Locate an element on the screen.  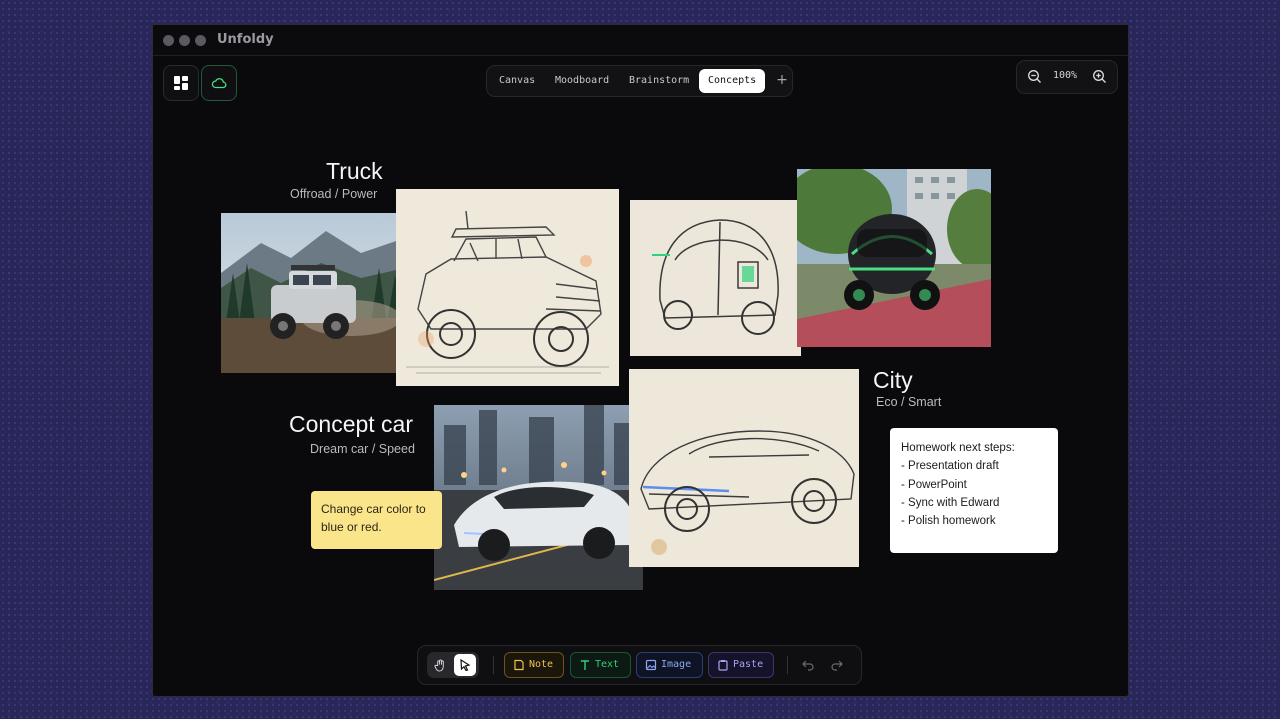
window-minimize-dot is located at coordinates (184, 40).